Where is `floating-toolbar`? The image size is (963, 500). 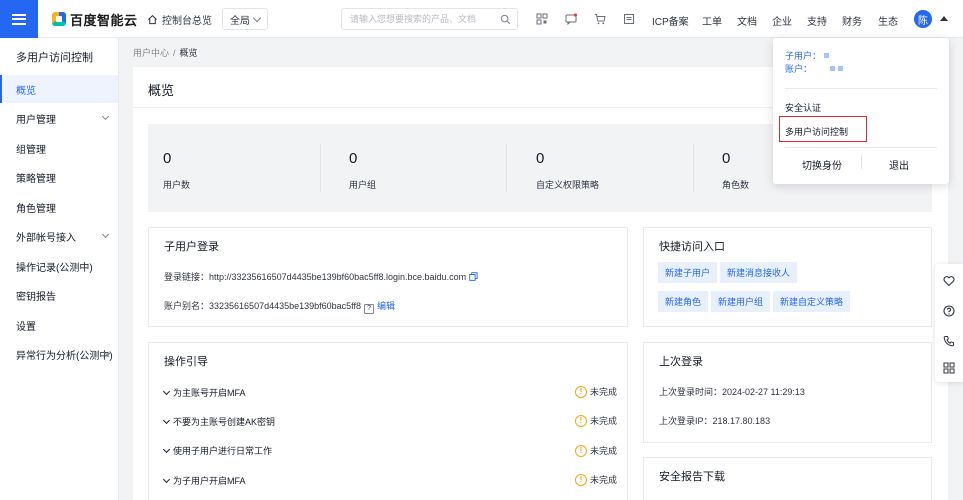 floating-toolbar is located at coordinates (949, 323).